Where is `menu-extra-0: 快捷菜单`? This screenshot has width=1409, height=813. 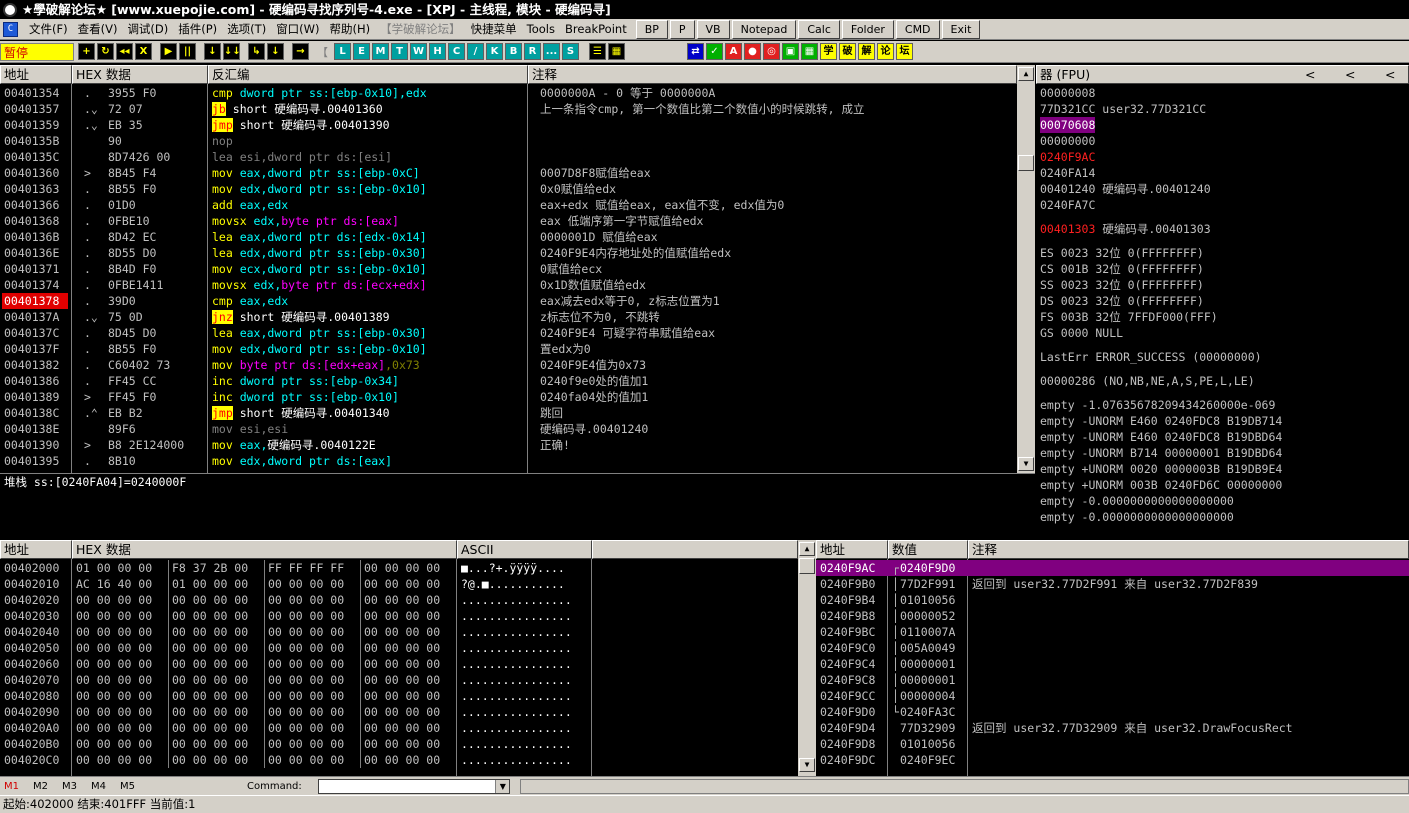
menu-extra-0: 快捷菜单 is located at coordinates (494, 29).